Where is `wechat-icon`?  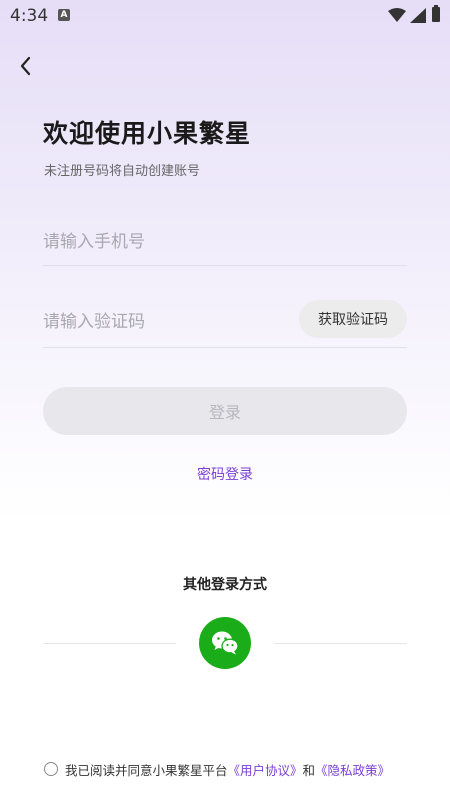 wechat-icon is located at coordinates (225, 643).